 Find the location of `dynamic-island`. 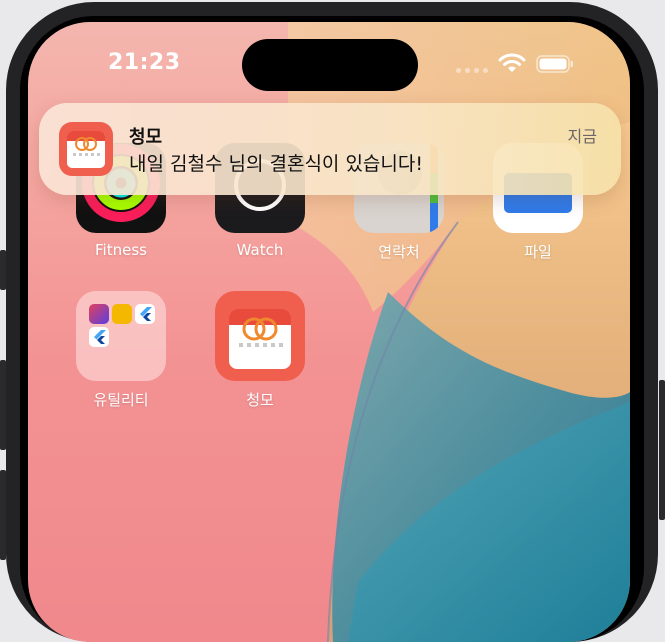

dynamic-island is located at coordinates (330, 65).